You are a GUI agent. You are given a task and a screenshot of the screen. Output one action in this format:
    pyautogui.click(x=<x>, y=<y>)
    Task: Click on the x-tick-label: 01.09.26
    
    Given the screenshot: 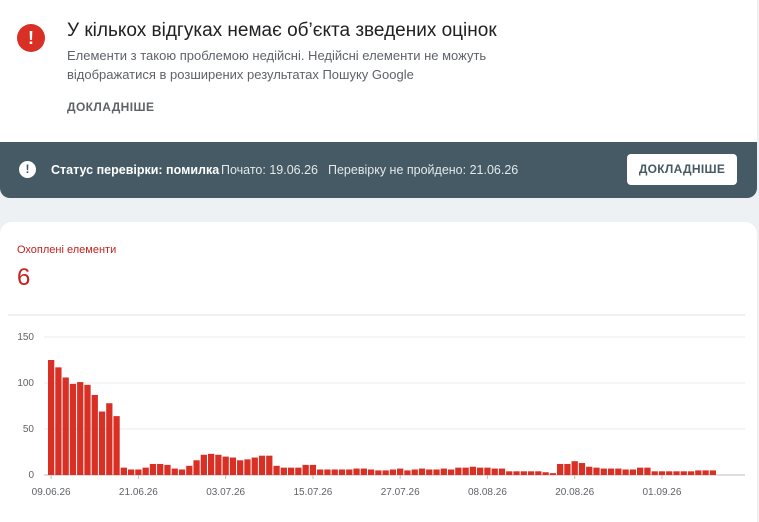 What is the action you would take?
    pyautogui.click(x=661, y=492)
    